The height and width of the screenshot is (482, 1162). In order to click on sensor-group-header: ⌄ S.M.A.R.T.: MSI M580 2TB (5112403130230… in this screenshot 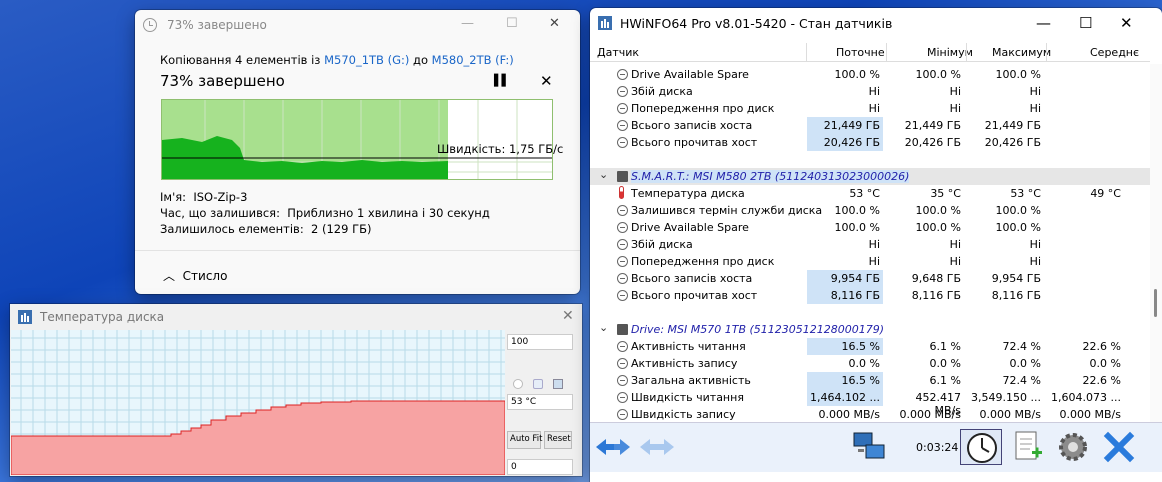, I will do `click(870, 176)`.